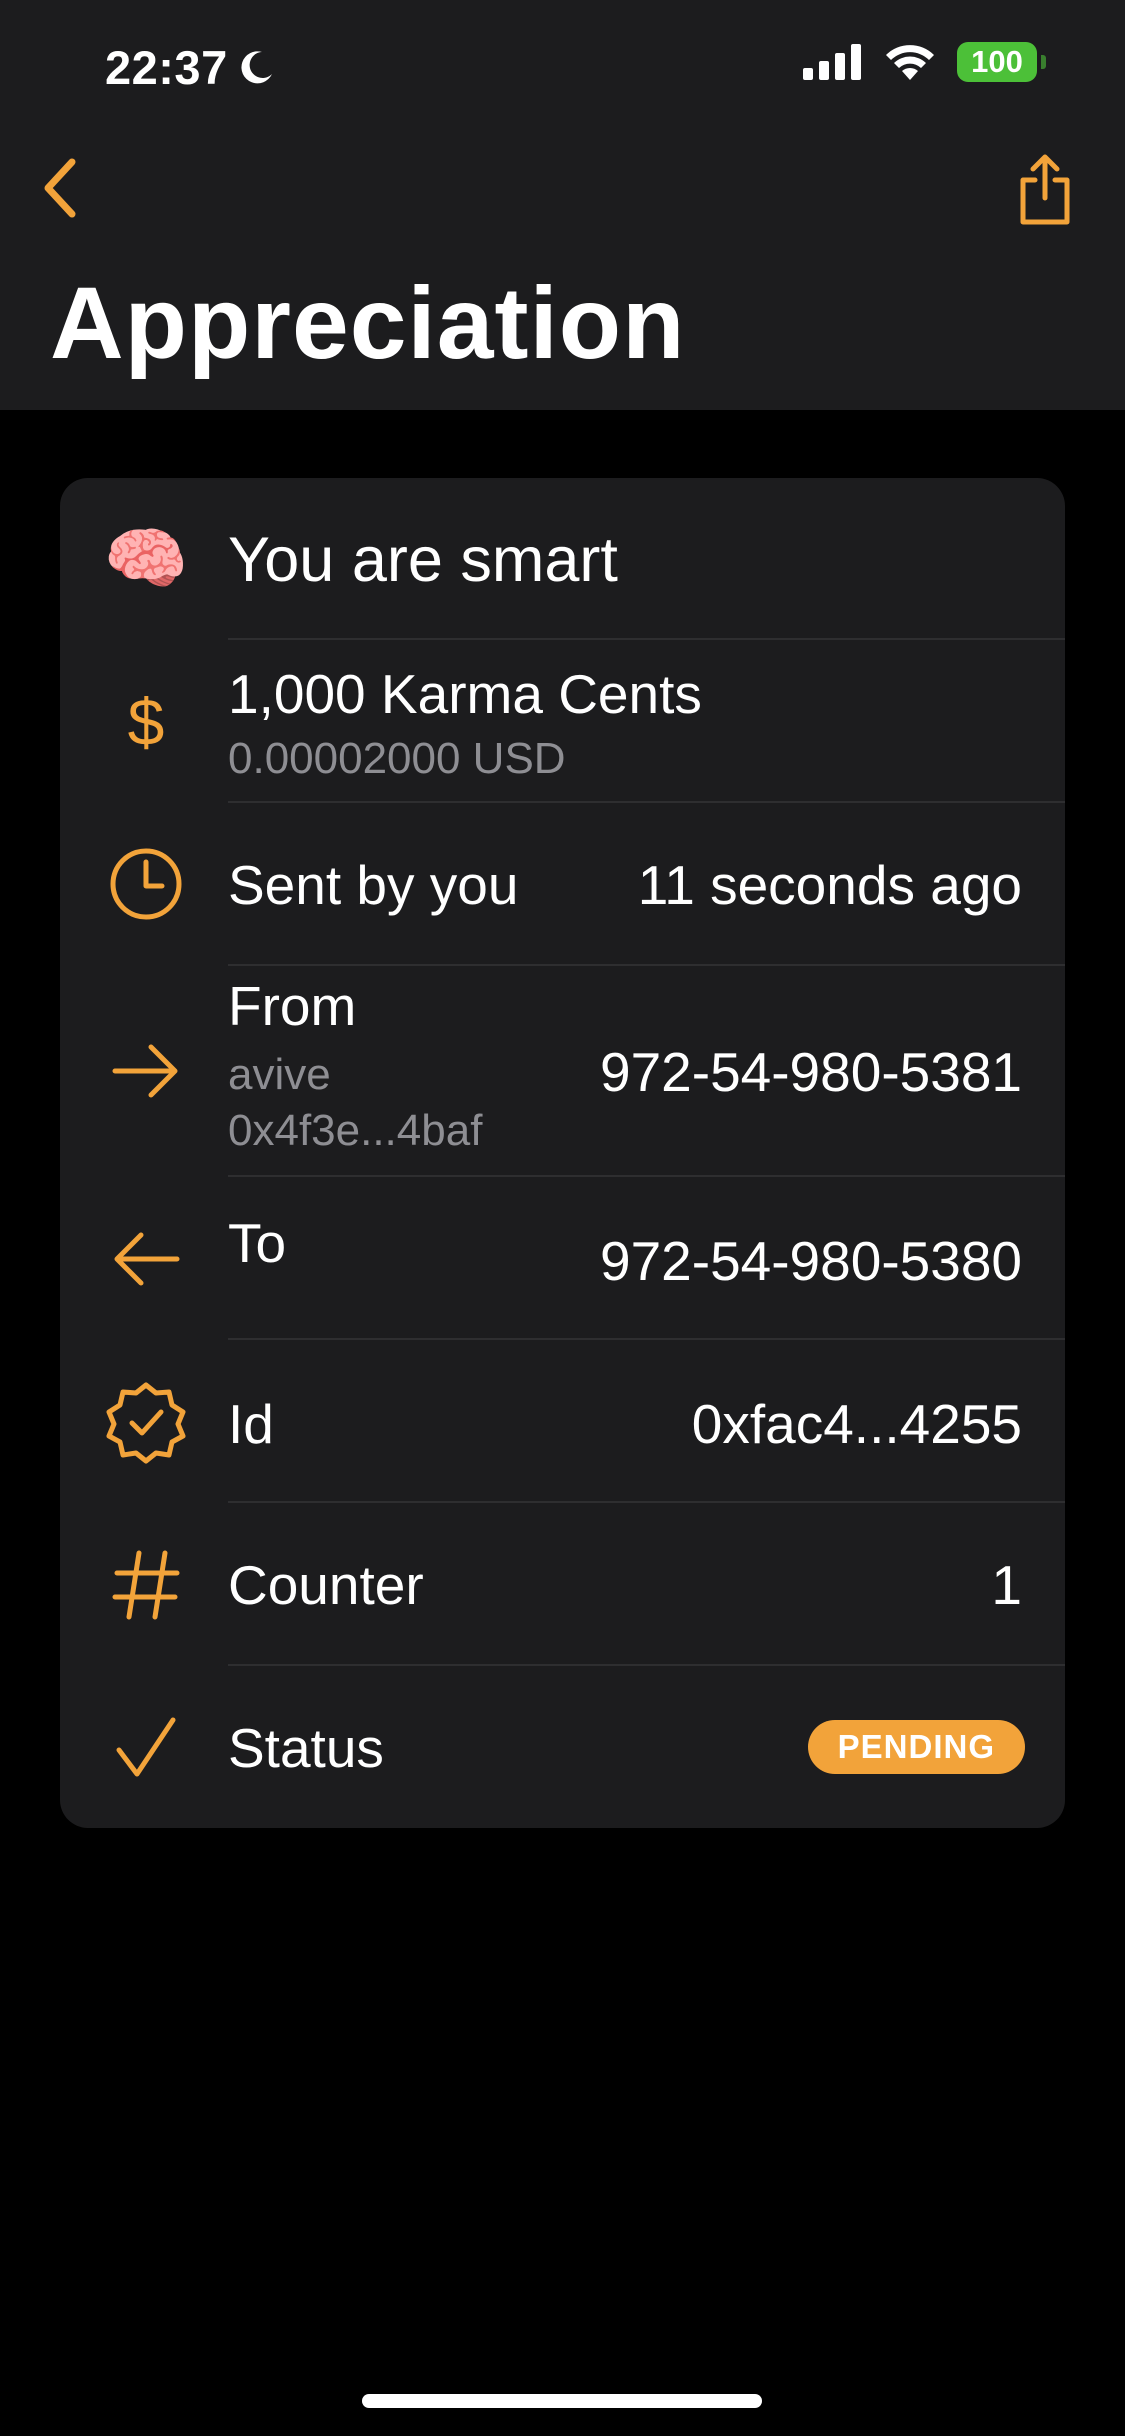 The image size is (1125, 2436). I want to click on battery-level: 100, so click(997, 61).